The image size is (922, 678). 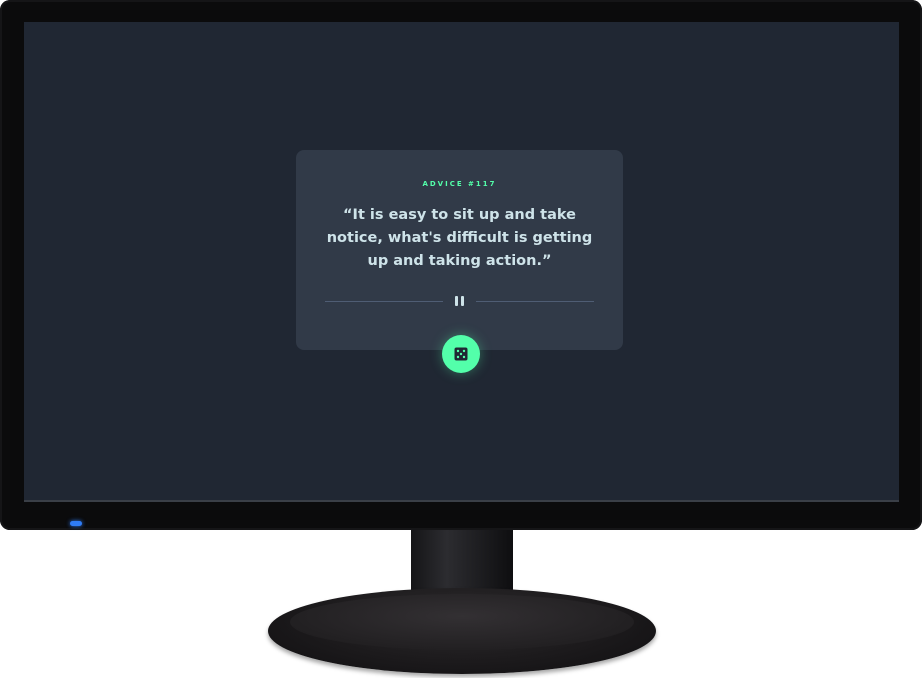 I want to click on card-divider, so click(x=459, y=301).